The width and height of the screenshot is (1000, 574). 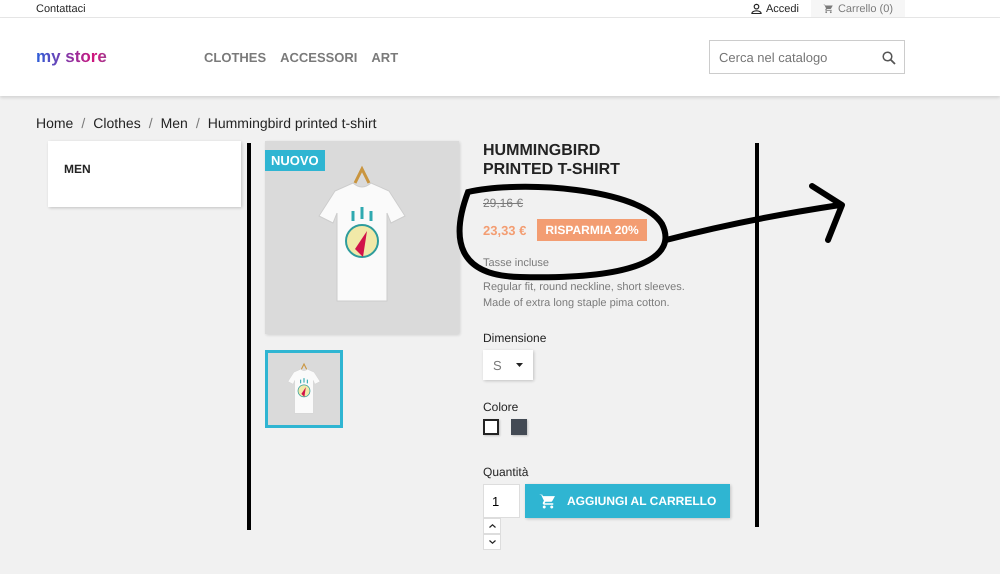 I want to click on decrement-button, so click(x=492, y=542).